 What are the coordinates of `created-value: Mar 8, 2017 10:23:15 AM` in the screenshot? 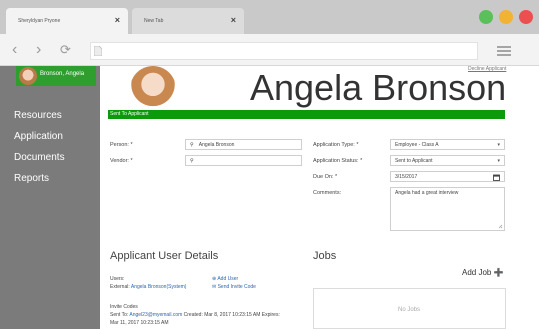 It's located at (232, 315).